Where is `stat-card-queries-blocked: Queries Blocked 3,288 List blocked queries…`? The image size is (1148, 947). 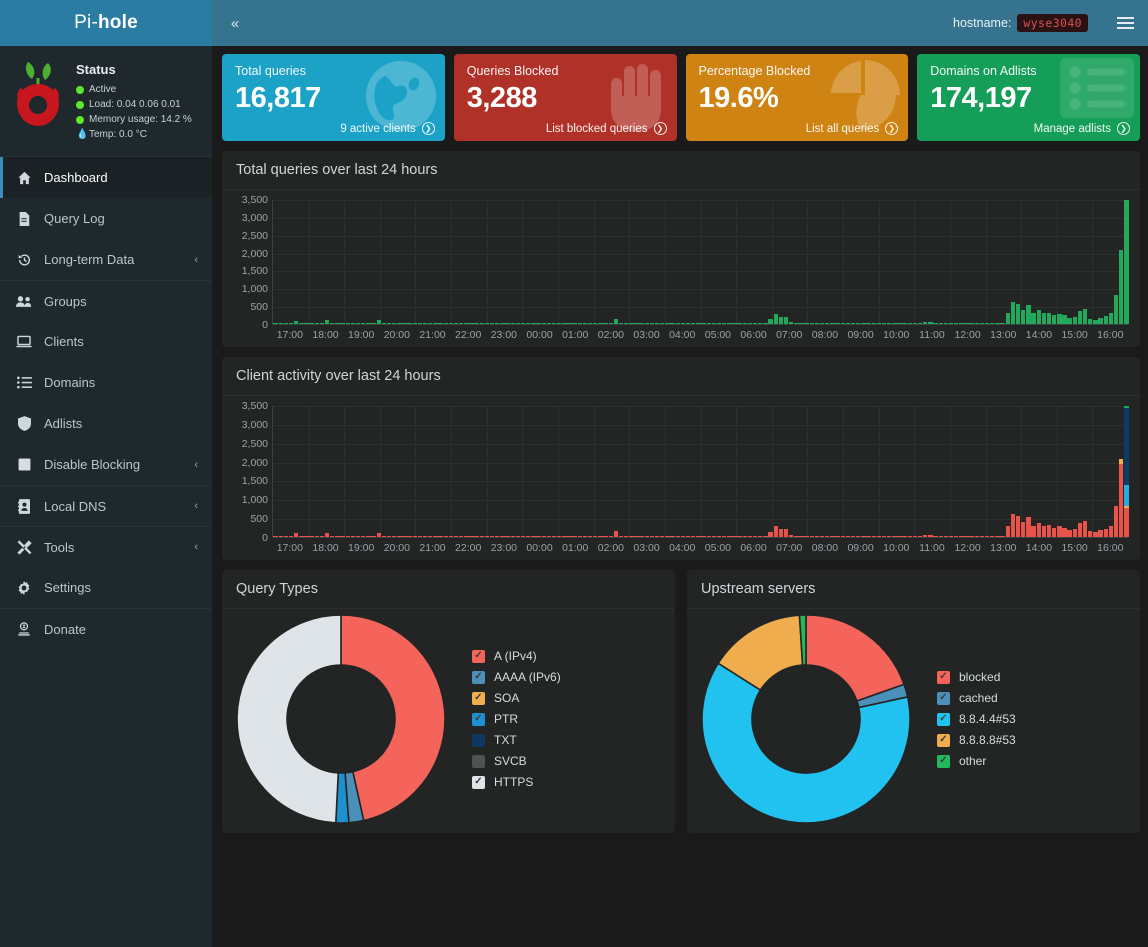 stat-card-queries-blocked: Queries Blocked 3,288 List blocked queries… is located at coordinates (565, 97).